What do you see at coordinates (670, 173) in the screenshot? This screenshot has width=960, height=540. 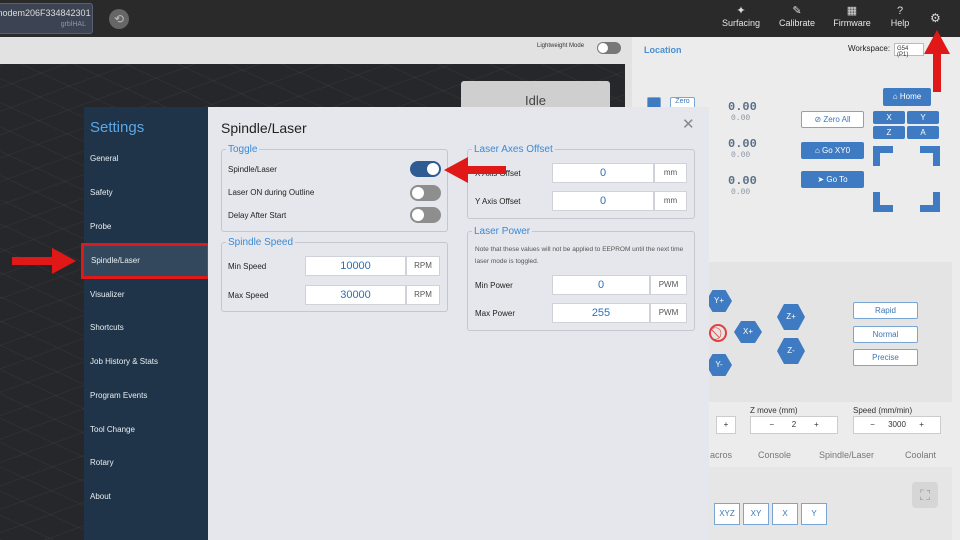 I see `x-offset-unit: mm` at bounding box center [670, 173].